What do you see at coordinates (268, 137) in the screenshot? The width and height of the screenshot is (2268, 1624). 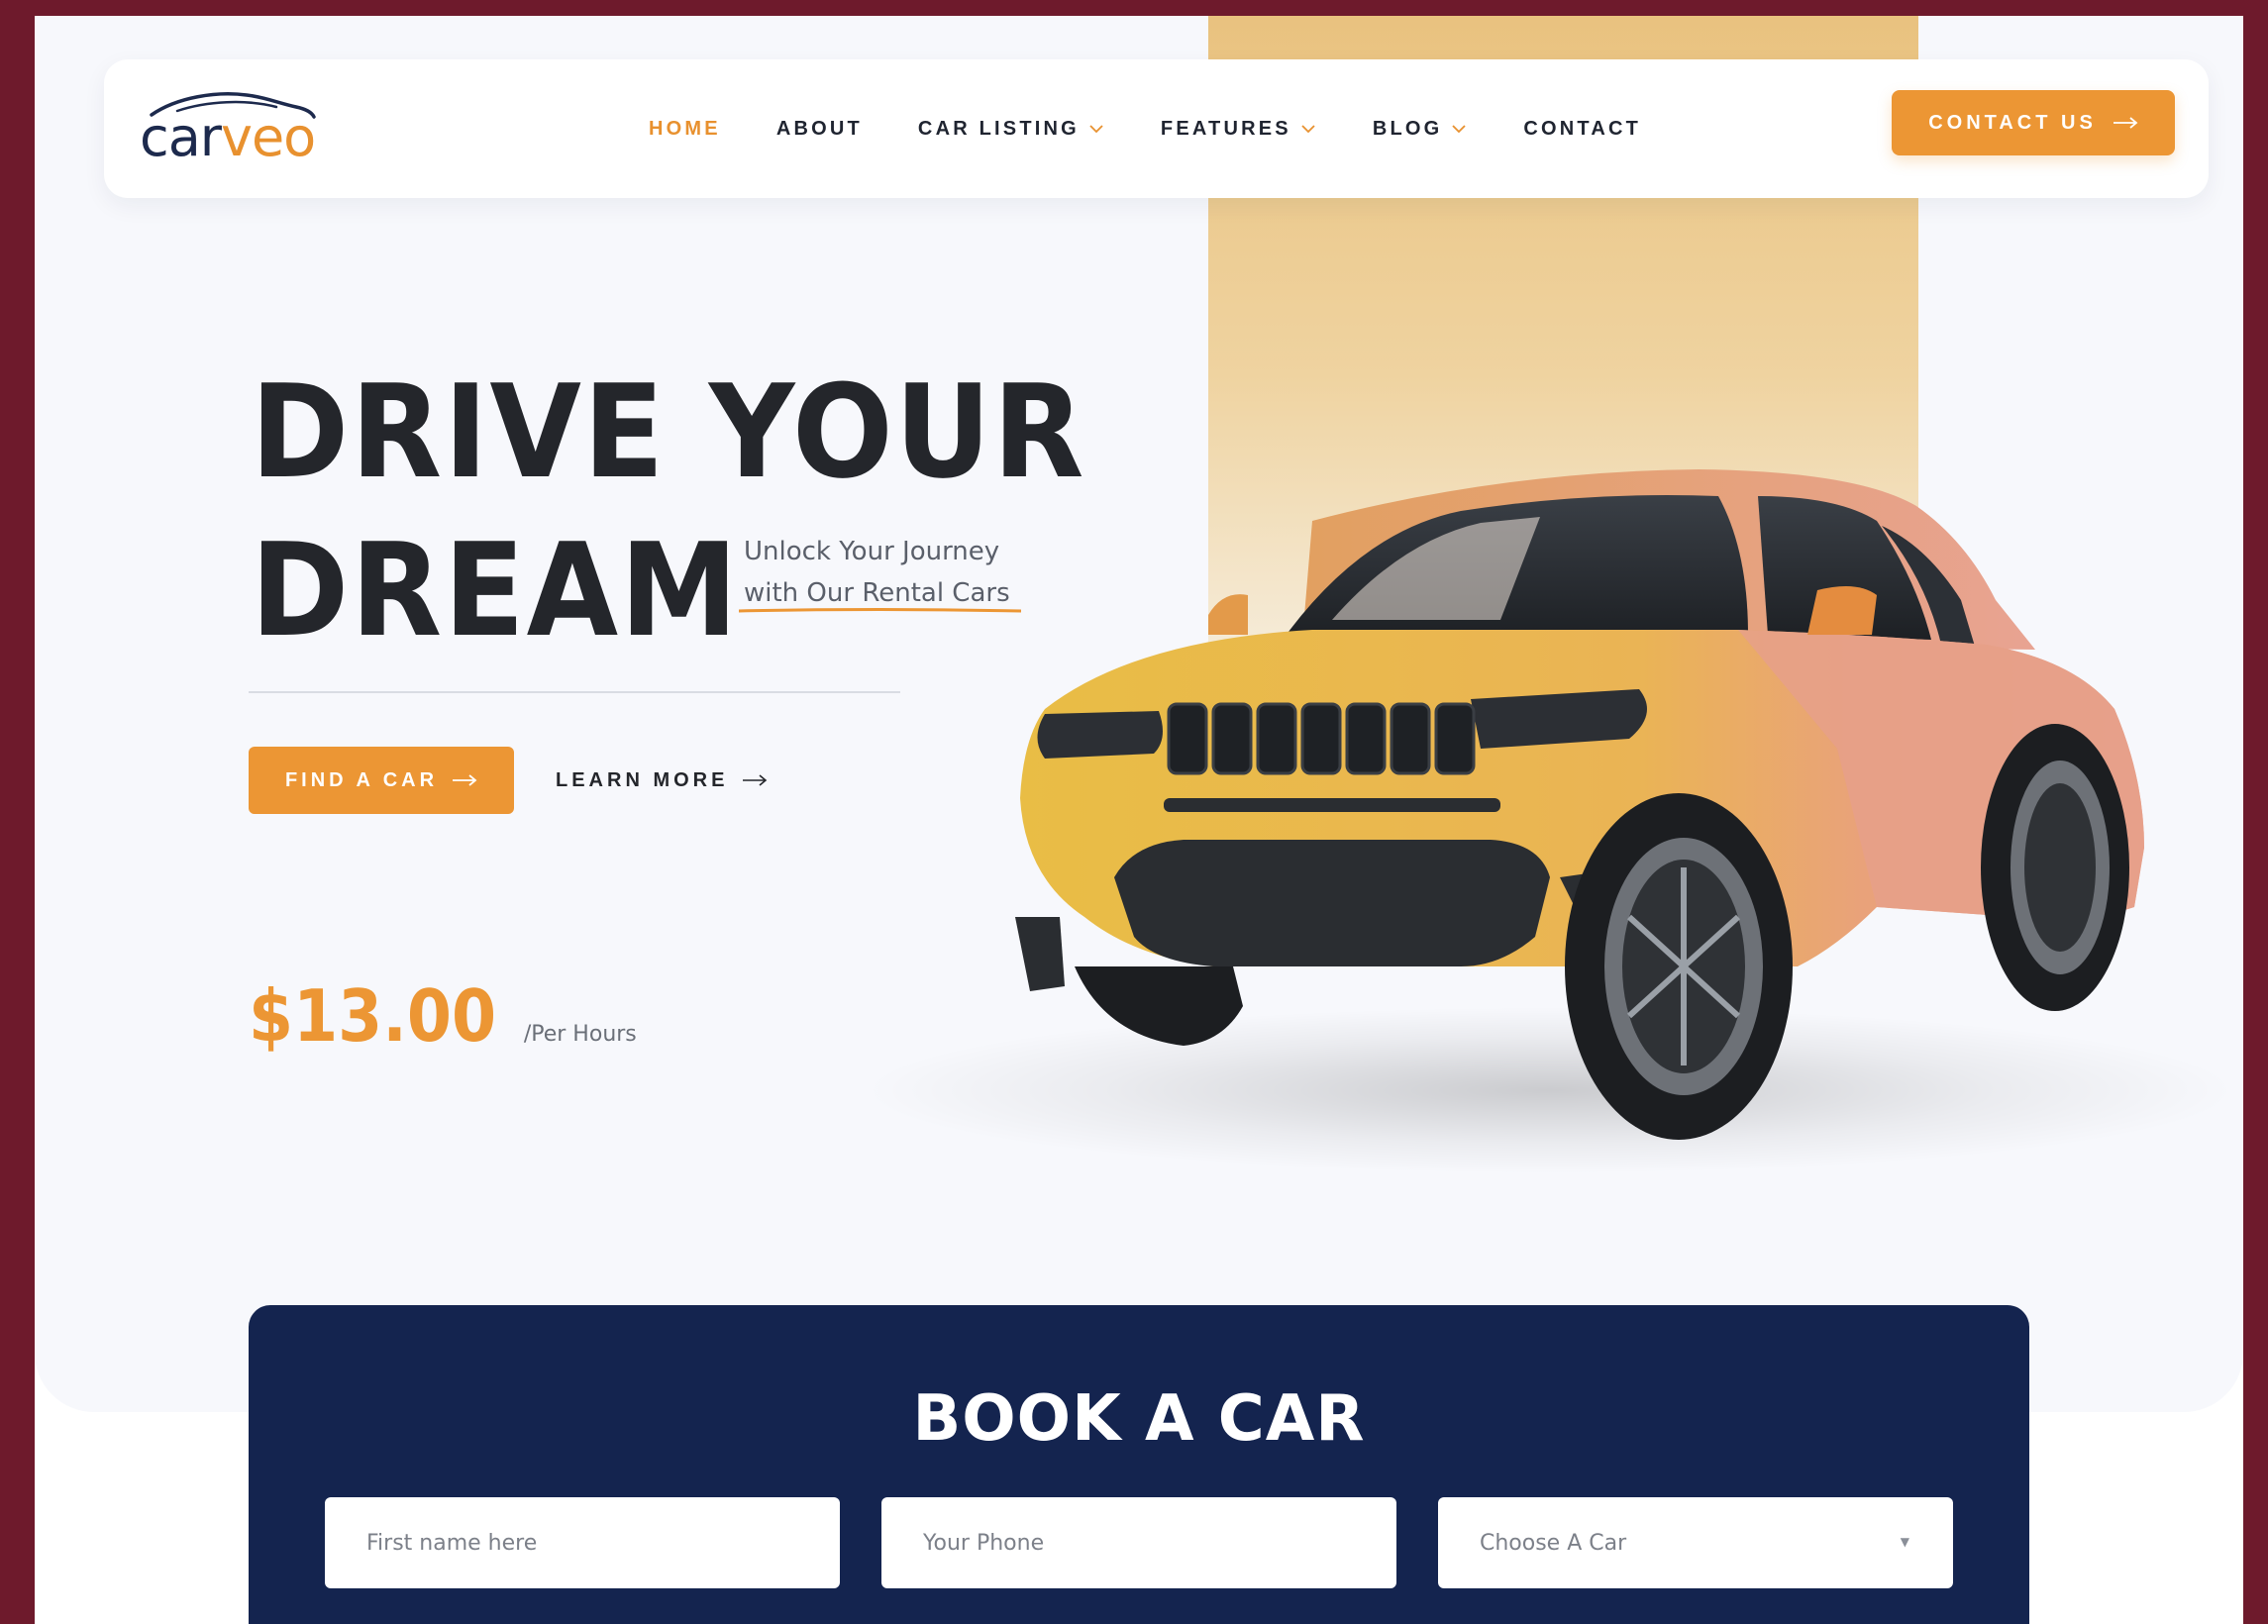 I see `logo-text-veo: veo` at bounding box center [268, 137].